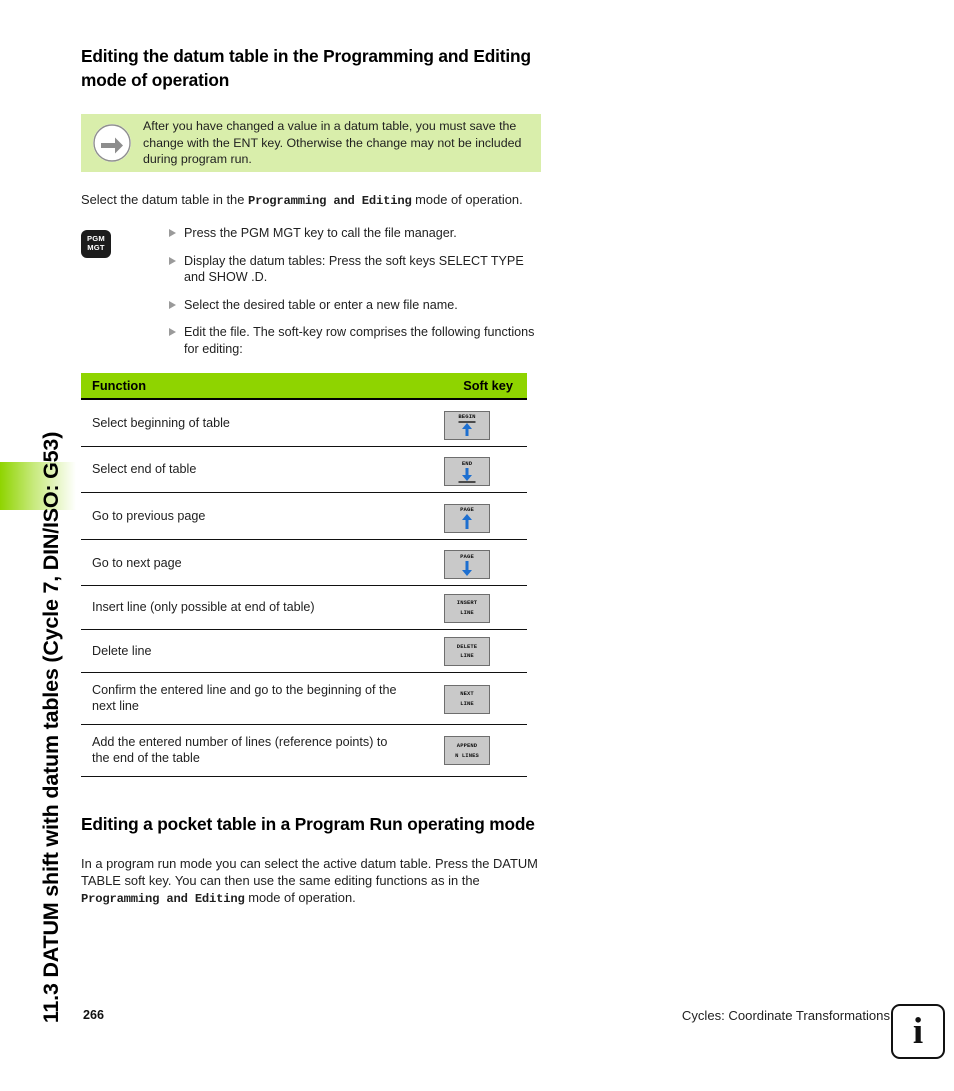 This screenshot has height=1091, width=954. I want to click on page-number: 266, so click(94, 1015).